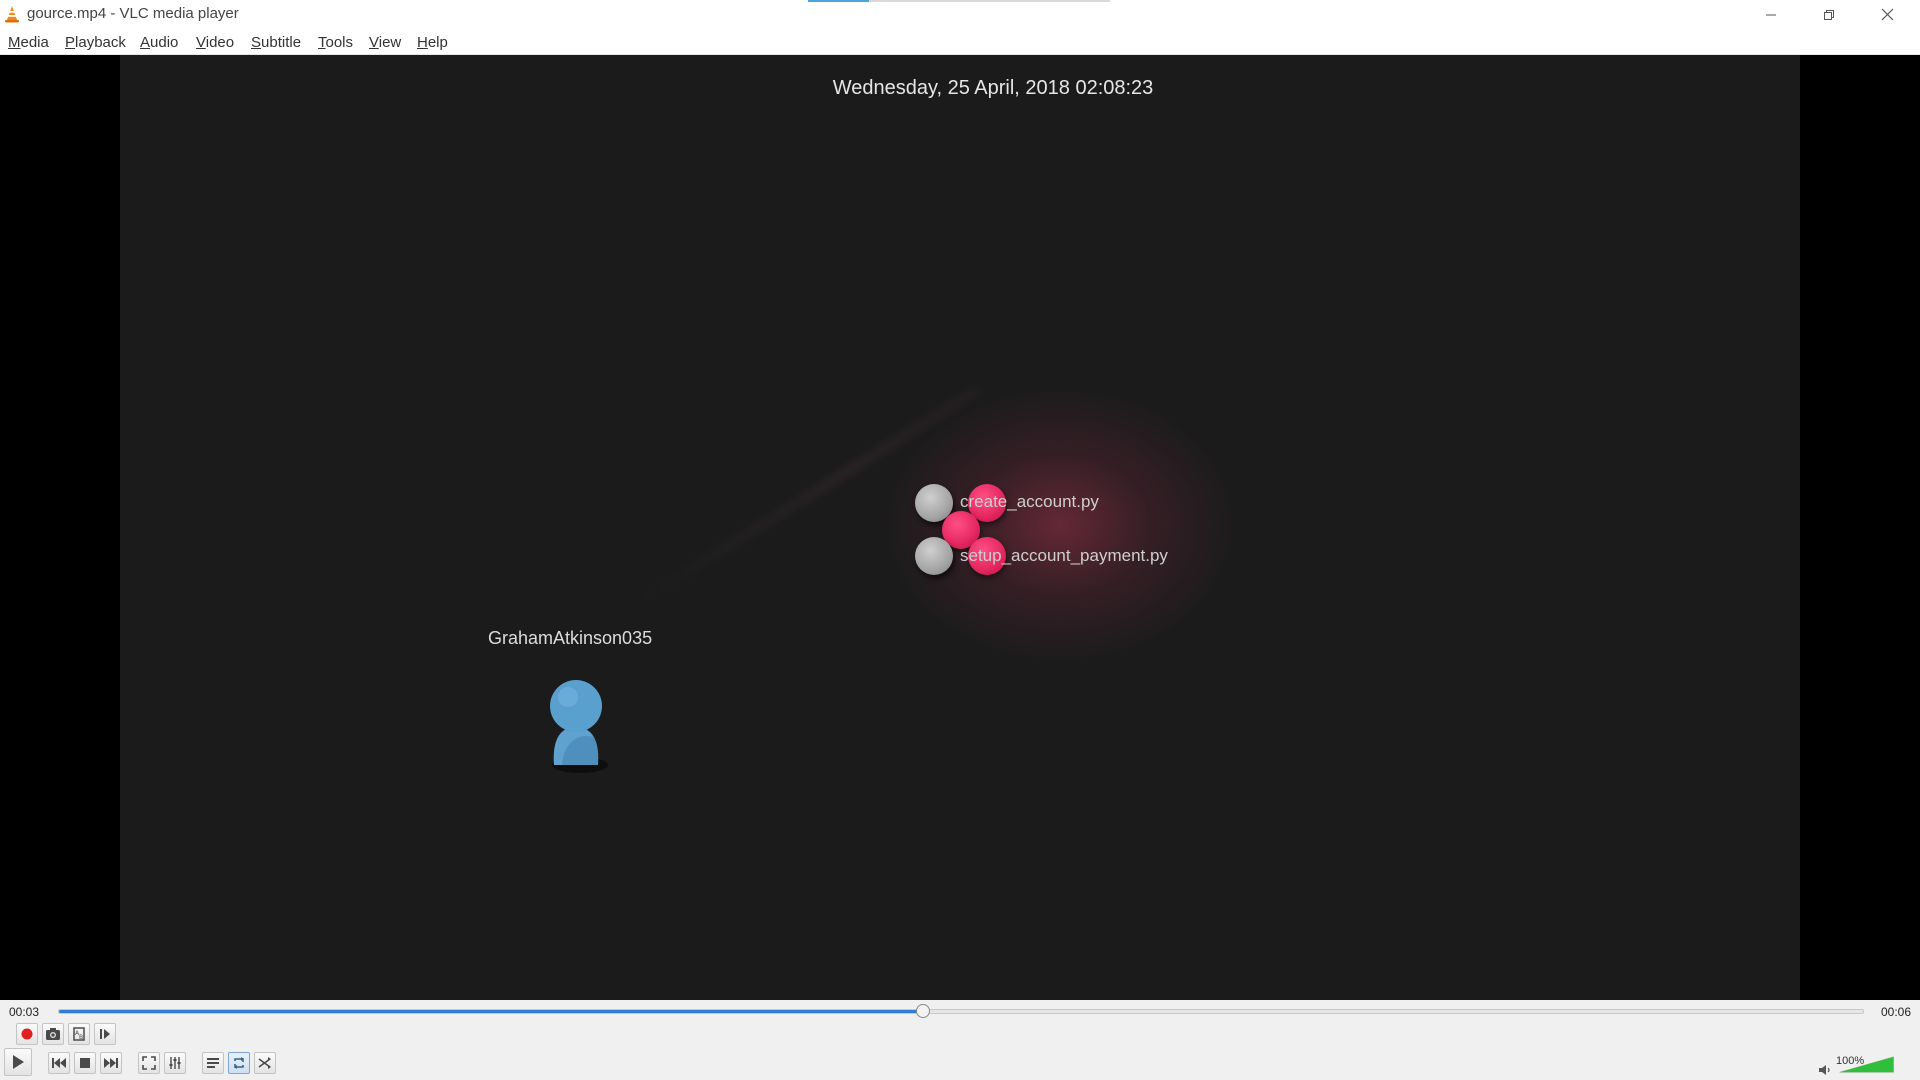 Image resolution: width=1920 pixels, height=1080 pixels. What do you see at coordinates (570, 638) in the screenshot?
I see `user-label: GrahamAtkinson035` at bounding box center [570, 638].